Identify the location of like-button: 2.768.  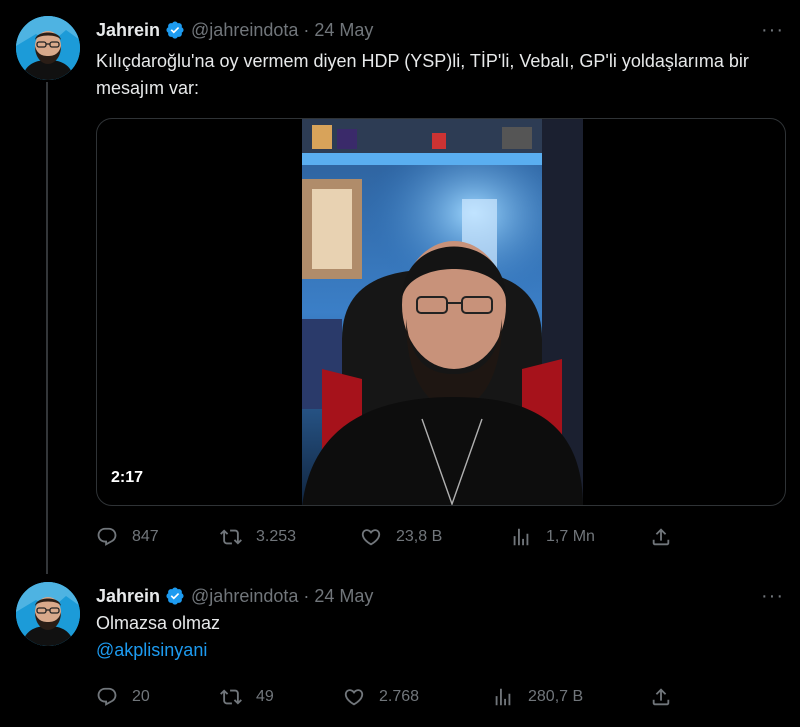
(381, 697).